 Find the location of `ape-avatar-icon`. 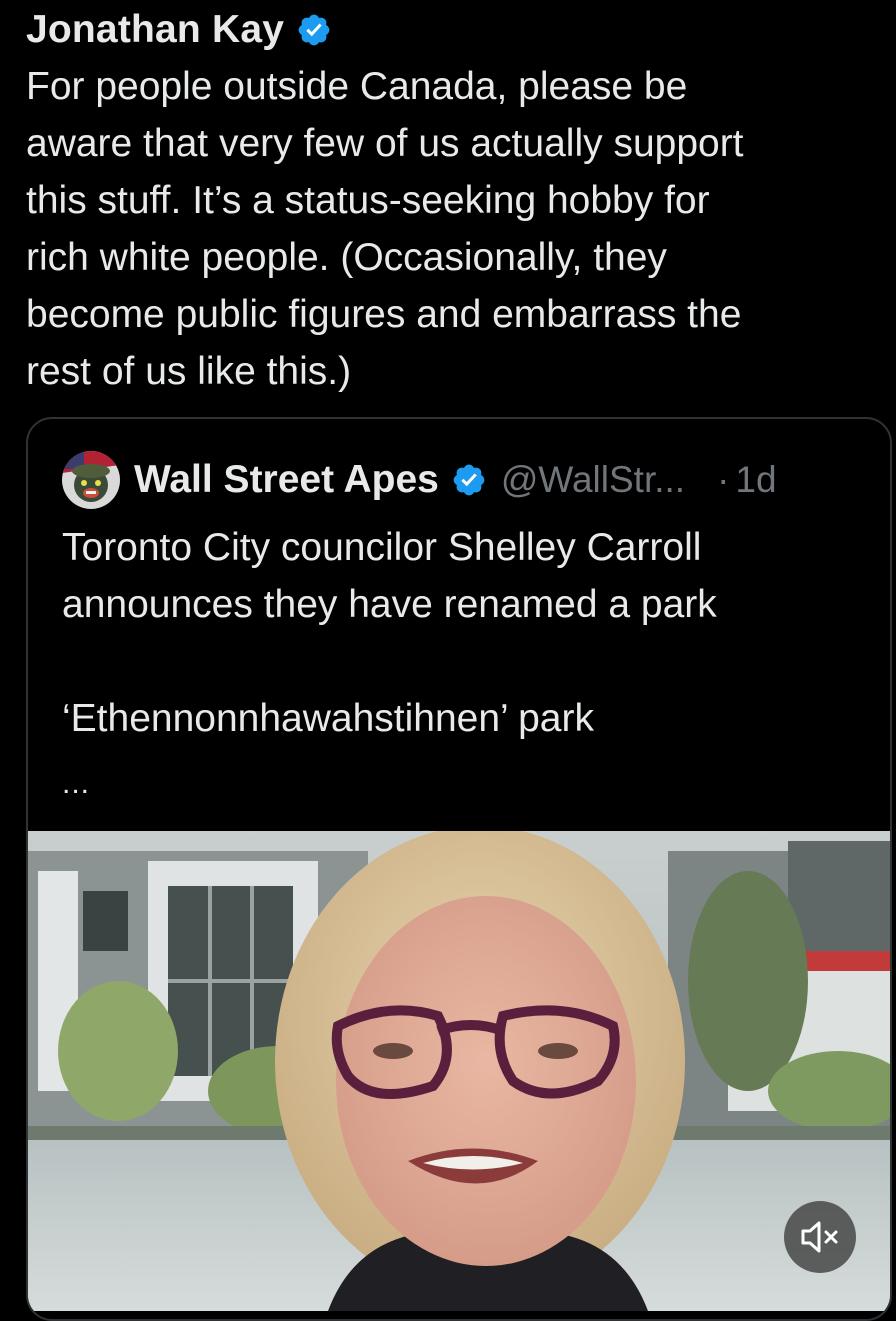

ape-avatar-icon is located at coordinates (91, 480).